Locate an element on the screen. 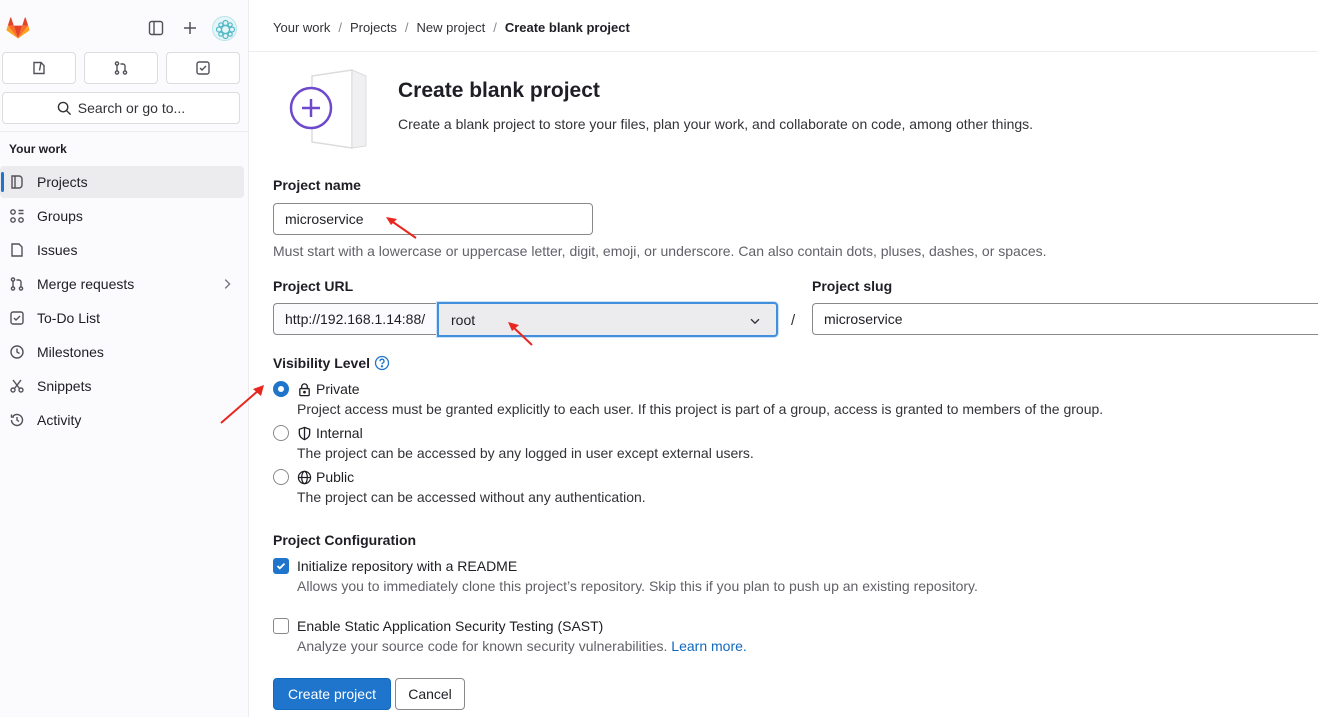 Image resolution: width=1318 pixels, height=717 pixels. sidebar-item-label: Issues is located at coordinates (57, 250).